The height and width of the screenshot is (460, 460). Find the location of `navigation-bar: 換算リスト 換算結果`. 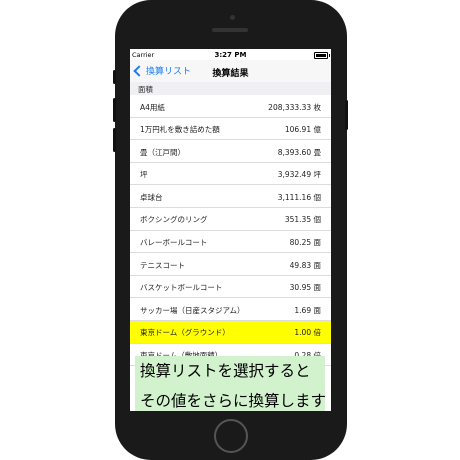

navigation-bar: 換算リスト 換算結果 is located at coordinates (230, 71).